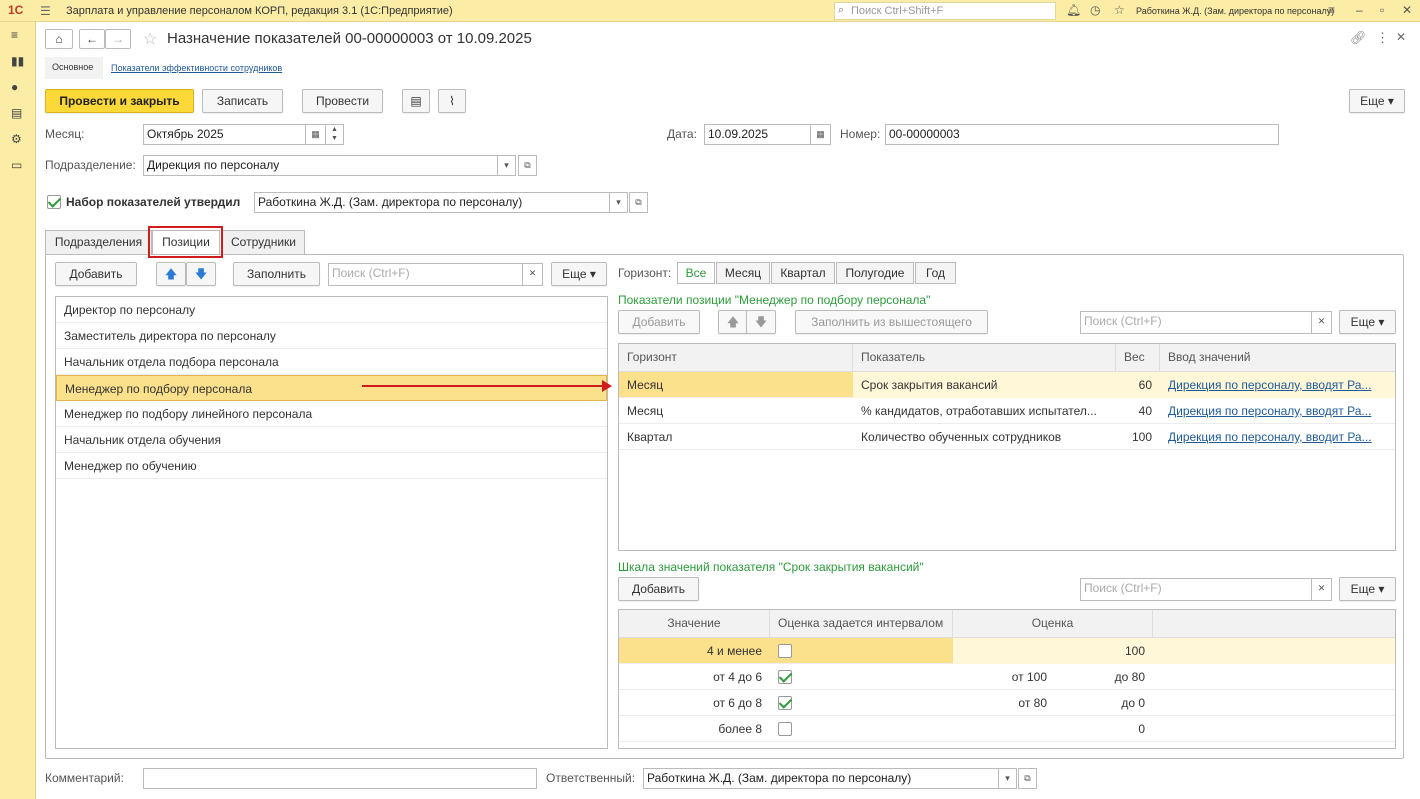 The height and width of the screenshot is (799, 1420). What do you see at coordinates (1027, 778) in the screenshot?
I see `responsible-open-button: ⧉` at bounding box center [1027, 778].